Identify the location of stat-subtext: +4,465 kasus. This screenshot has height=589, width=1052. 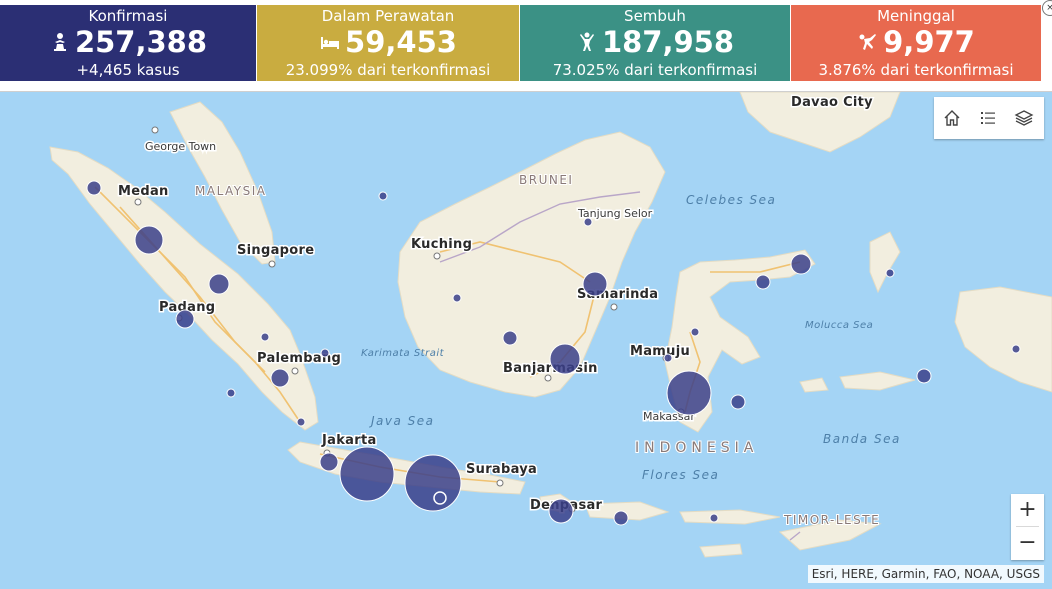
(128, 70).